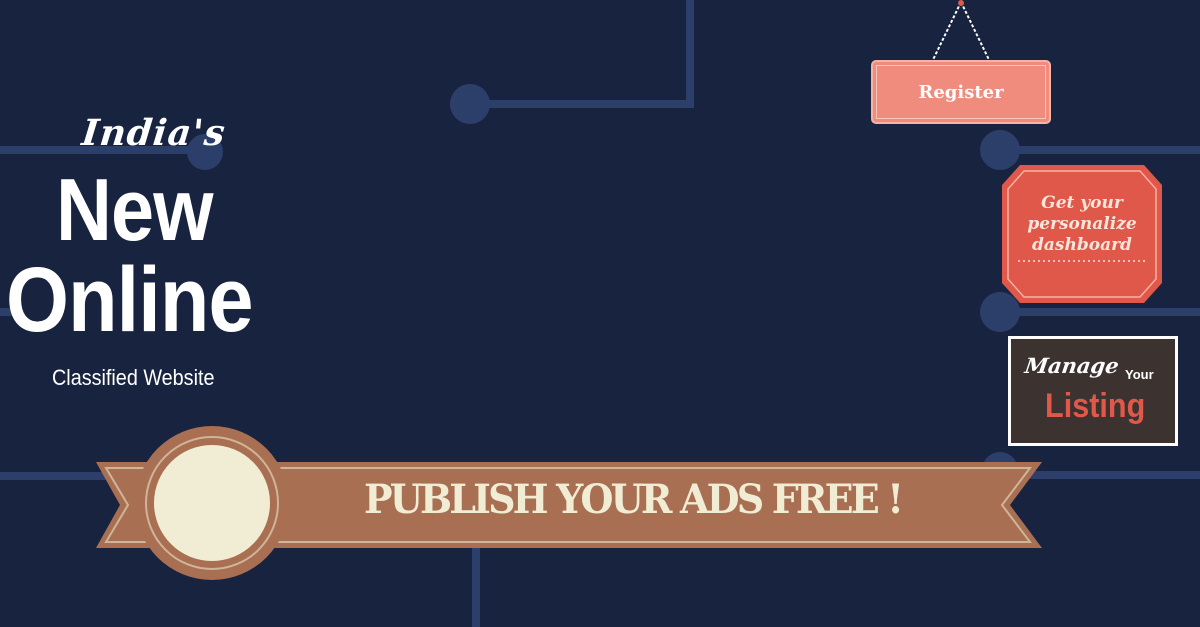  Describe the element at coordinates (1095, 406) in the screenshot. I see `listing-word: Listing` at that location.